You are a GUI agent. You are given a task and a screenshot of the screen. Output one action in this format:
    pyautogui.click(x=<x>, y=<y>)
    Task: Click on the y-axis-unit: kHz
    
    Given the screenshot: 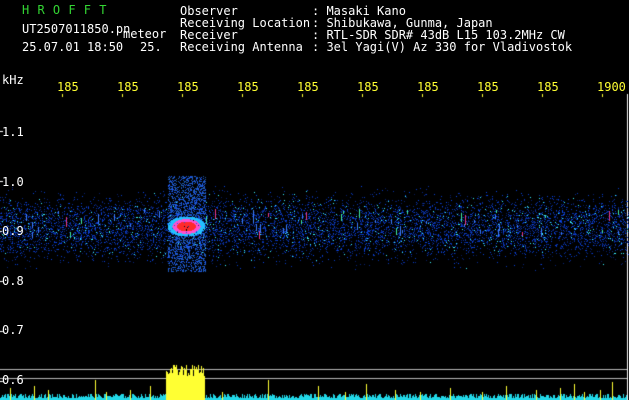 What is the action you would take?
    pyautogui.click(x=13, y=80)
    